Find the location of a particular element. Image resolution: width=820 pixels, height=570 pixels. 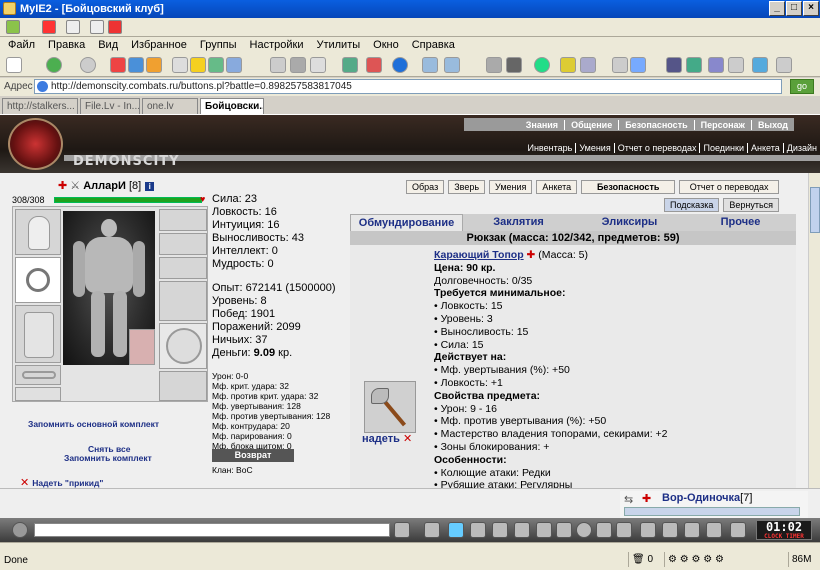

home-icon is located at coordinates (154, 65).